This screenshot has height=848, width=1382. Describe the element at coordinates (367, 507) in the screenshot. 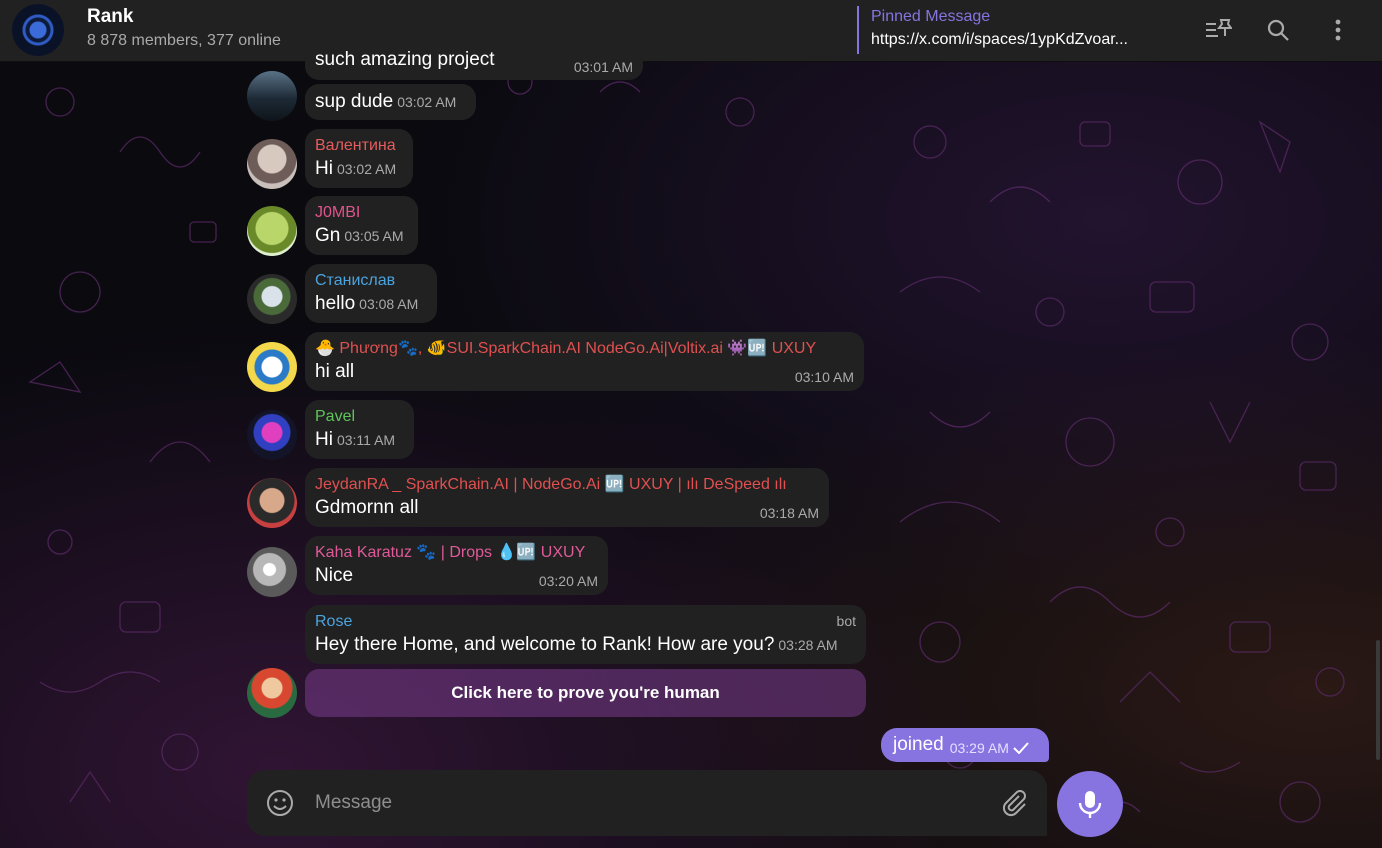

I see `message-text: Gdmornn all` at that location.